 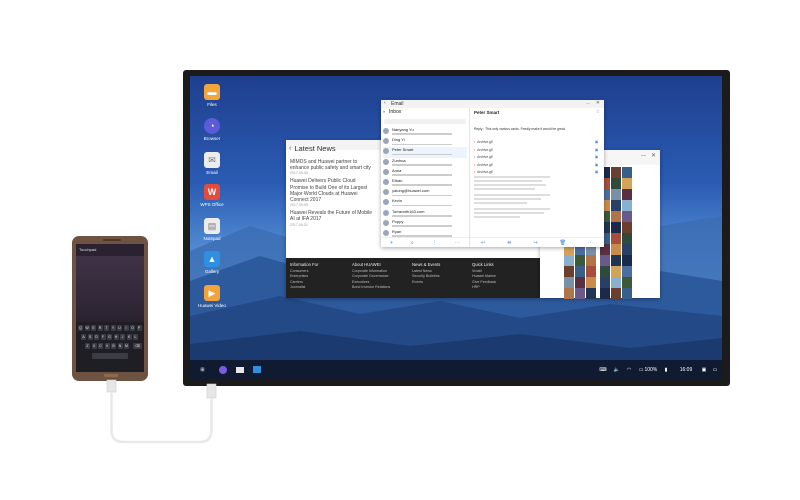 I want to click on usb-cable, so click(x=161, y=411).